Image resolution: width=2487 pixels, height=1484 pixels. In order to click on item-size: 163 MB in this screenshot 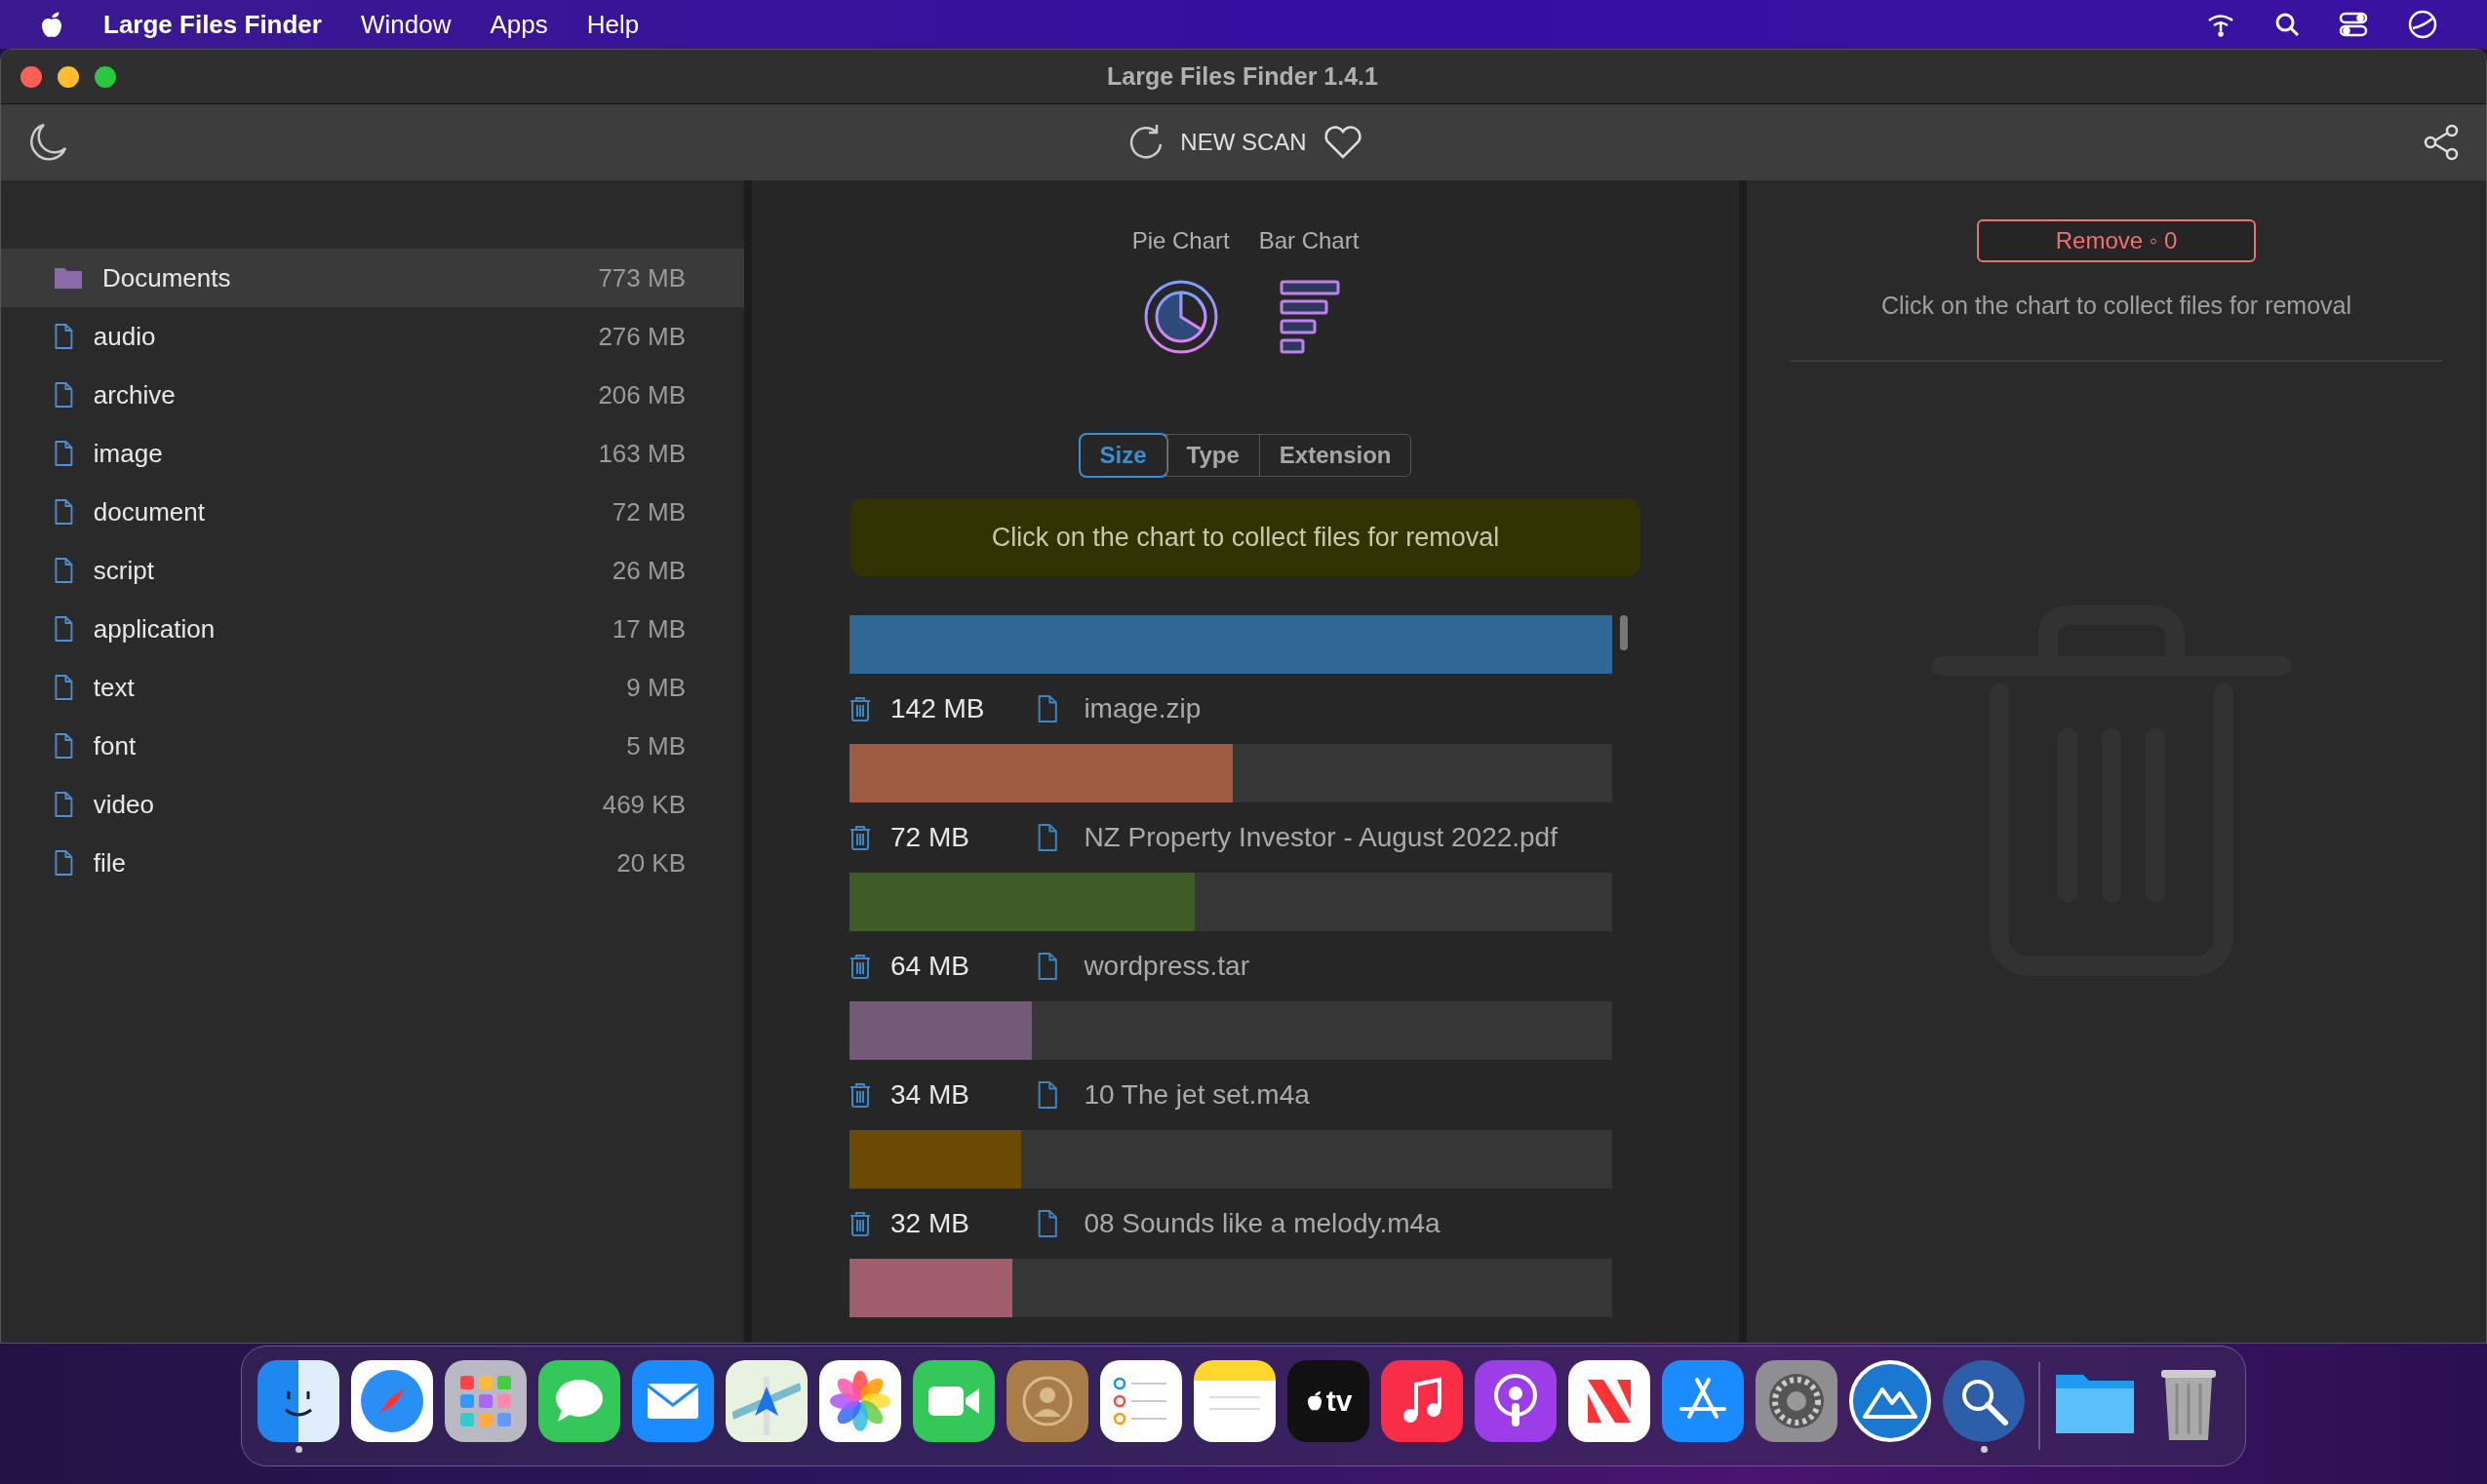, I will do `click(642, 453)`.